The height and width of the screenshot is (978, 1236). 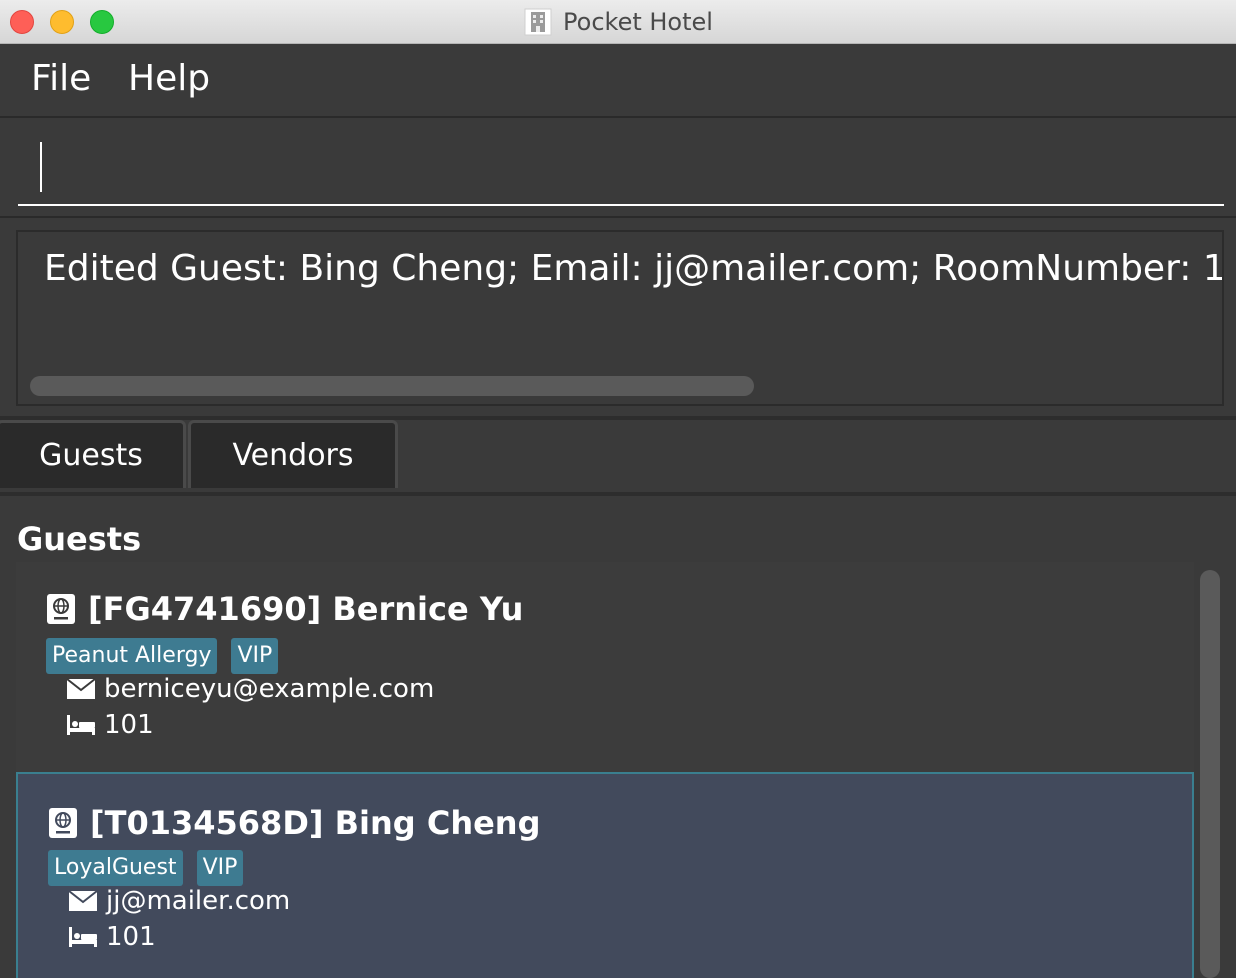 I want to click on guest-tags: Peanut Allergy VIP, so click(x=162, y=656).